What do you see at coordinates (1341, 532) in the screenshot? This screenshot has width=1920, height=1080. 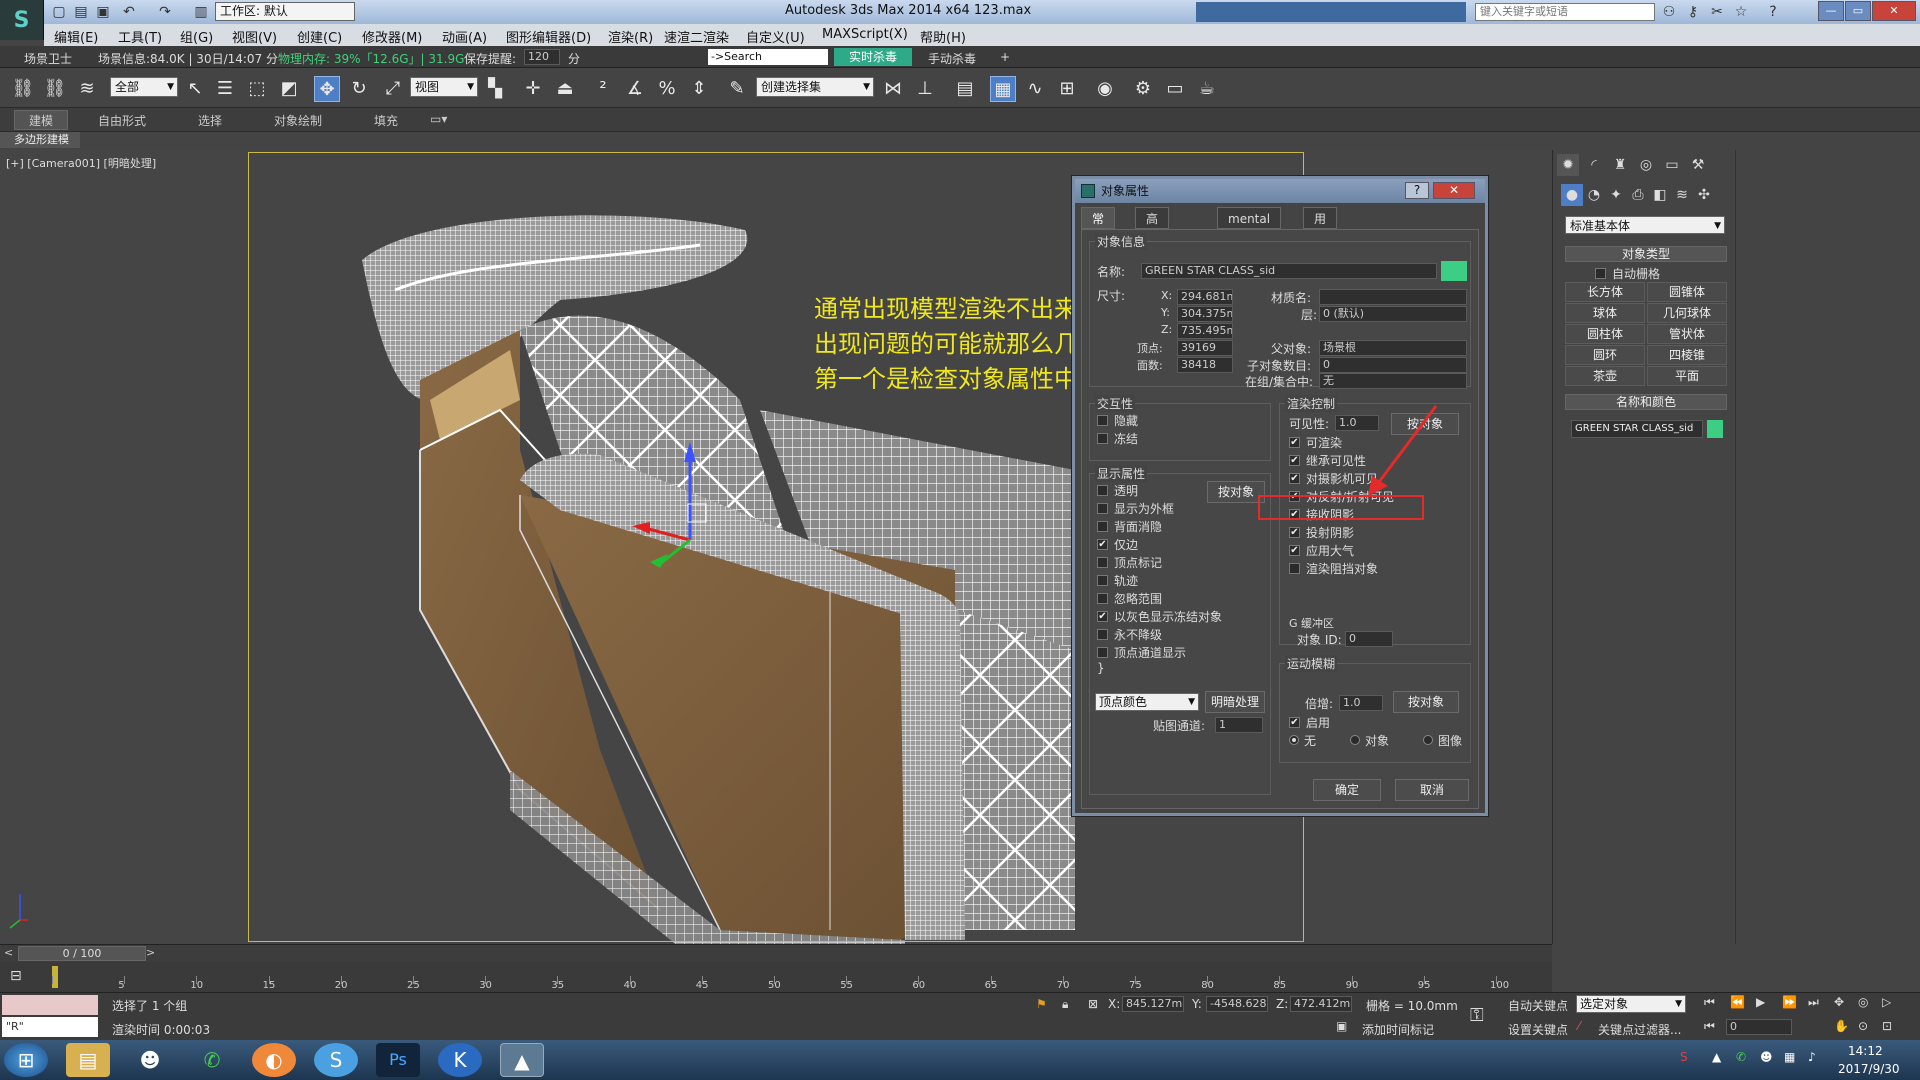 I see `render-option-row: ✔ 投射阴影` at bounding box center [1341, 532].